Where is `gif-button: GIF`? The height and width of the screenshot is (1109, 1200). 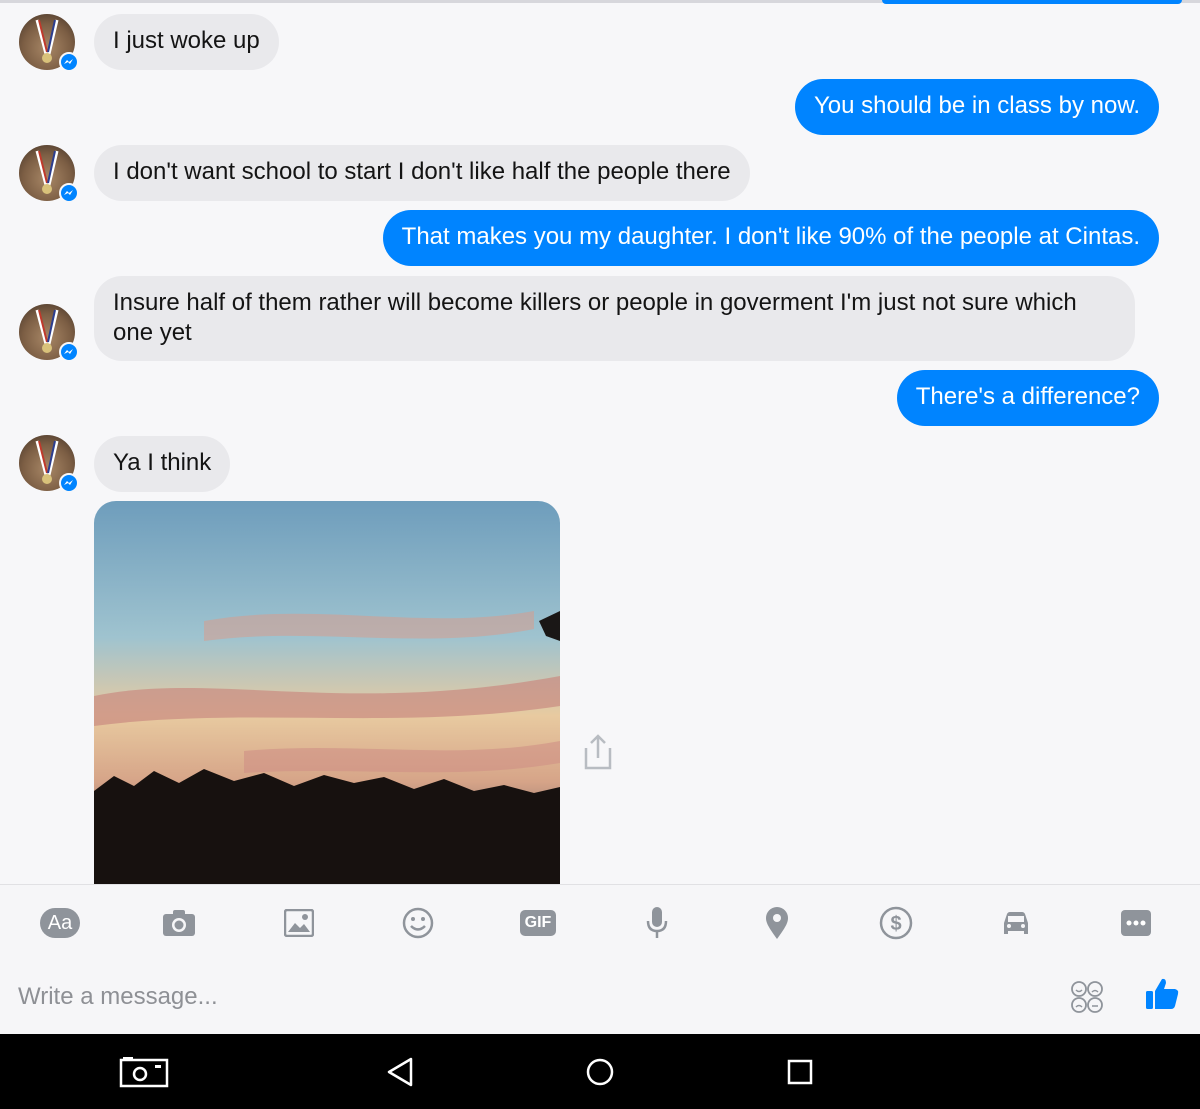
gif-button: GIF is located at coordinates (538, 923).